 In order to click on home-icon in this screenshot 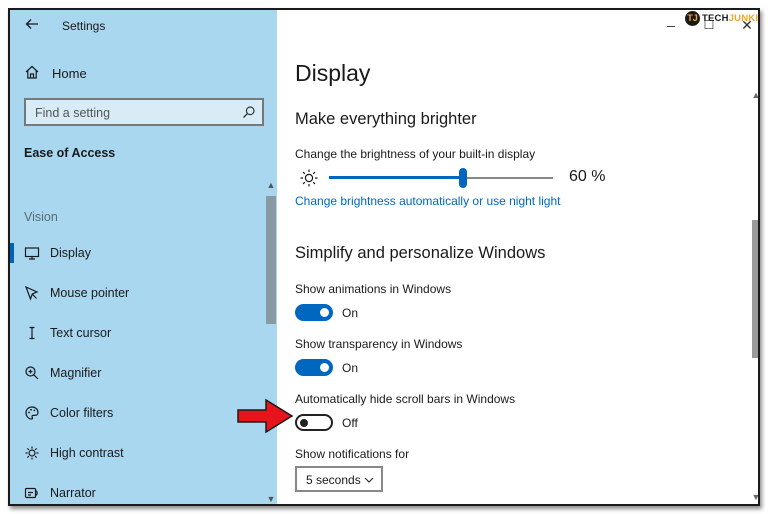, I will do `click(32, 72)`.